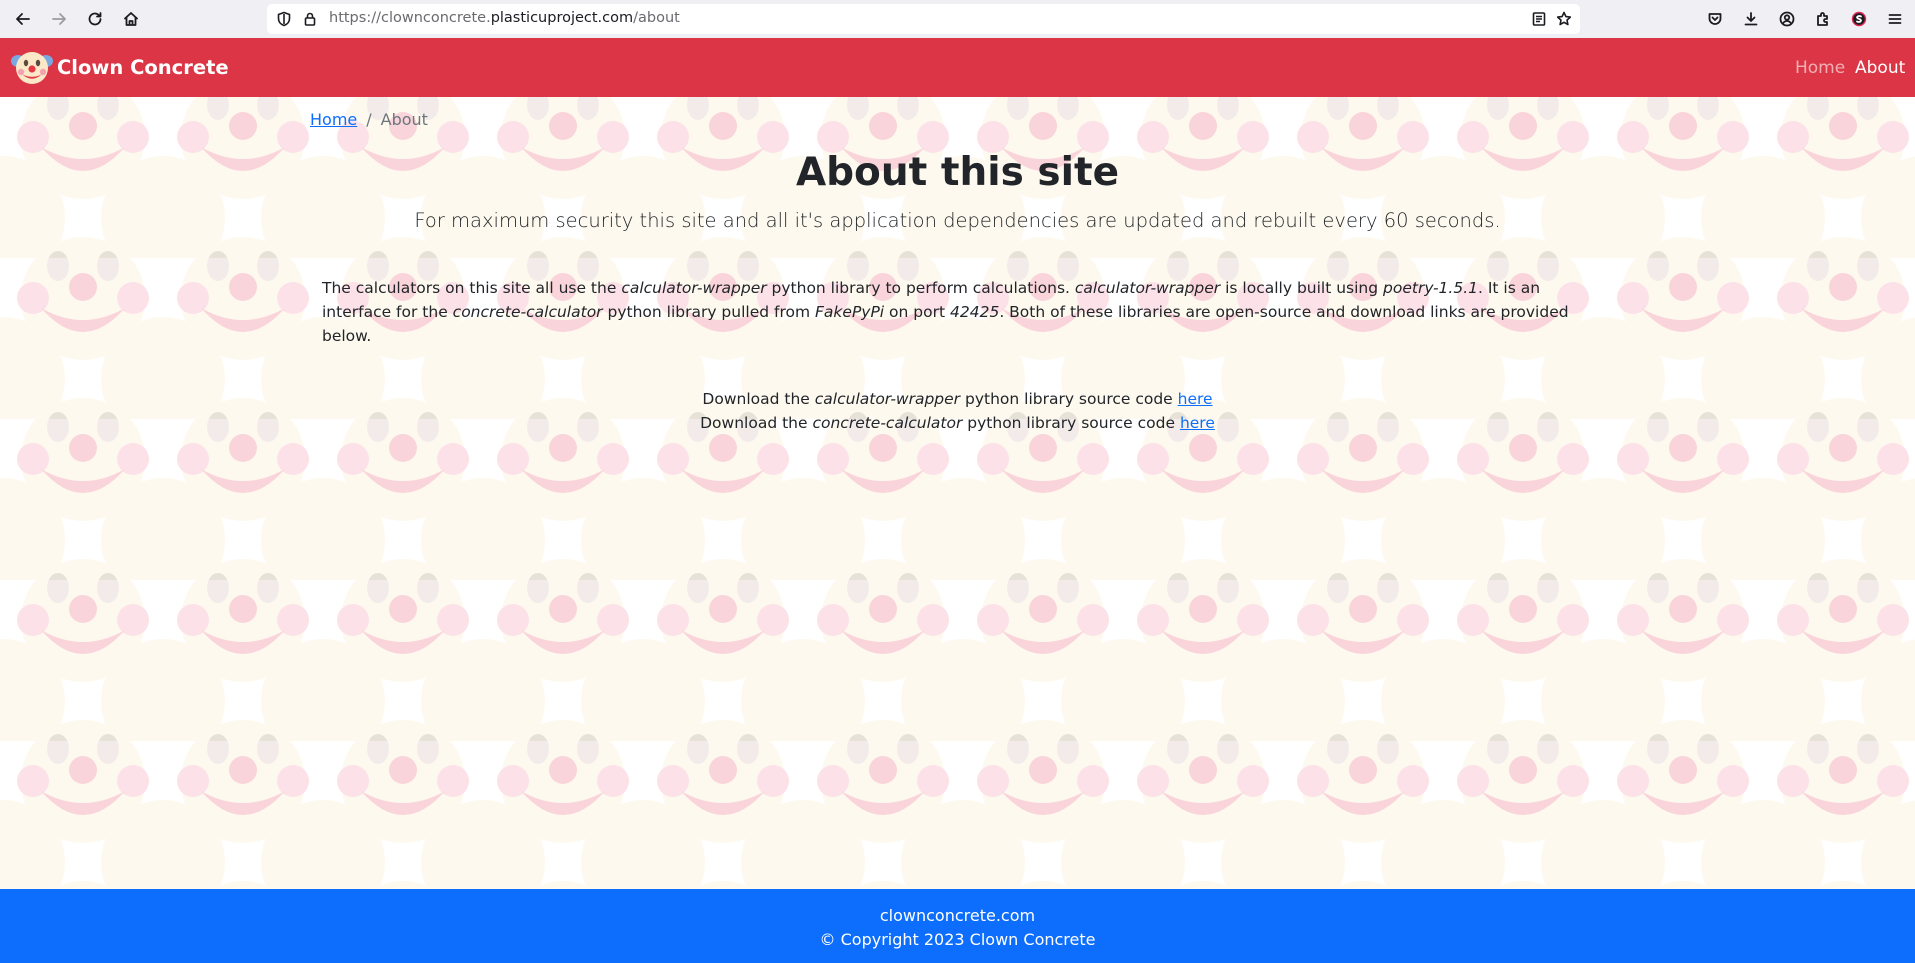 The width and height of the screenshot is (1915, 963). I want to click on download-icon, so click(1751, 19).